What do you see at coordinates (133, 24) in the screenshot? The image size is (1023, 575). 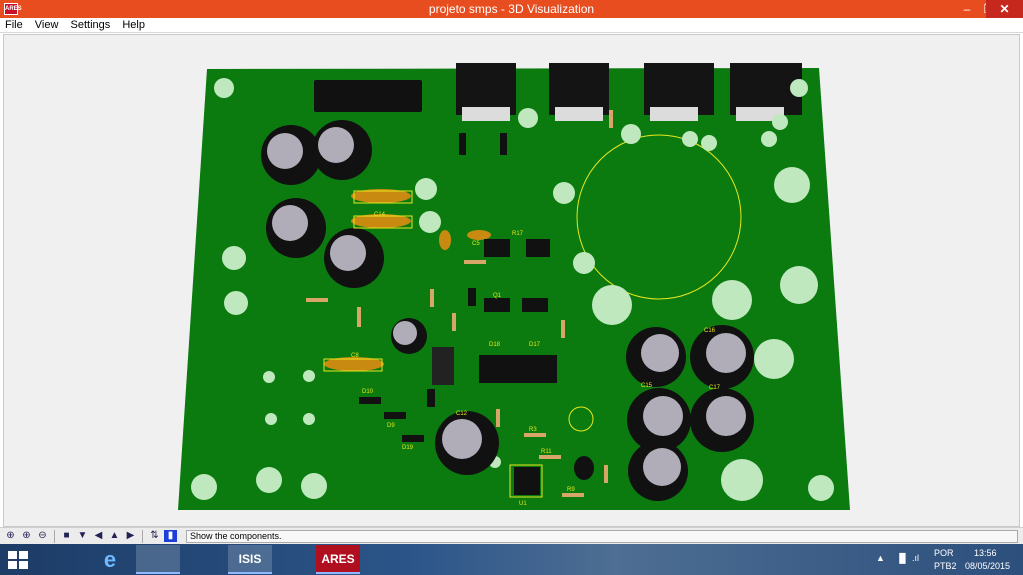 I see `menu-help: Help` at bounding box center [133, 24].